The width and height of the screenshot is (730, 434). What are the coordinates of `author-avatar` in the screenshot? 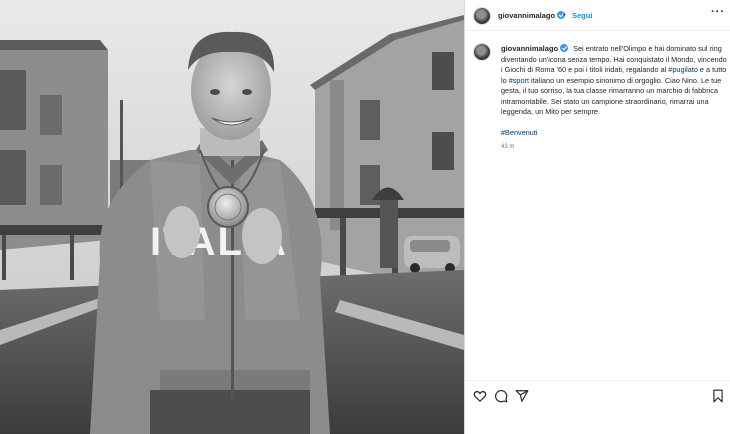 It's located at (482, 16).